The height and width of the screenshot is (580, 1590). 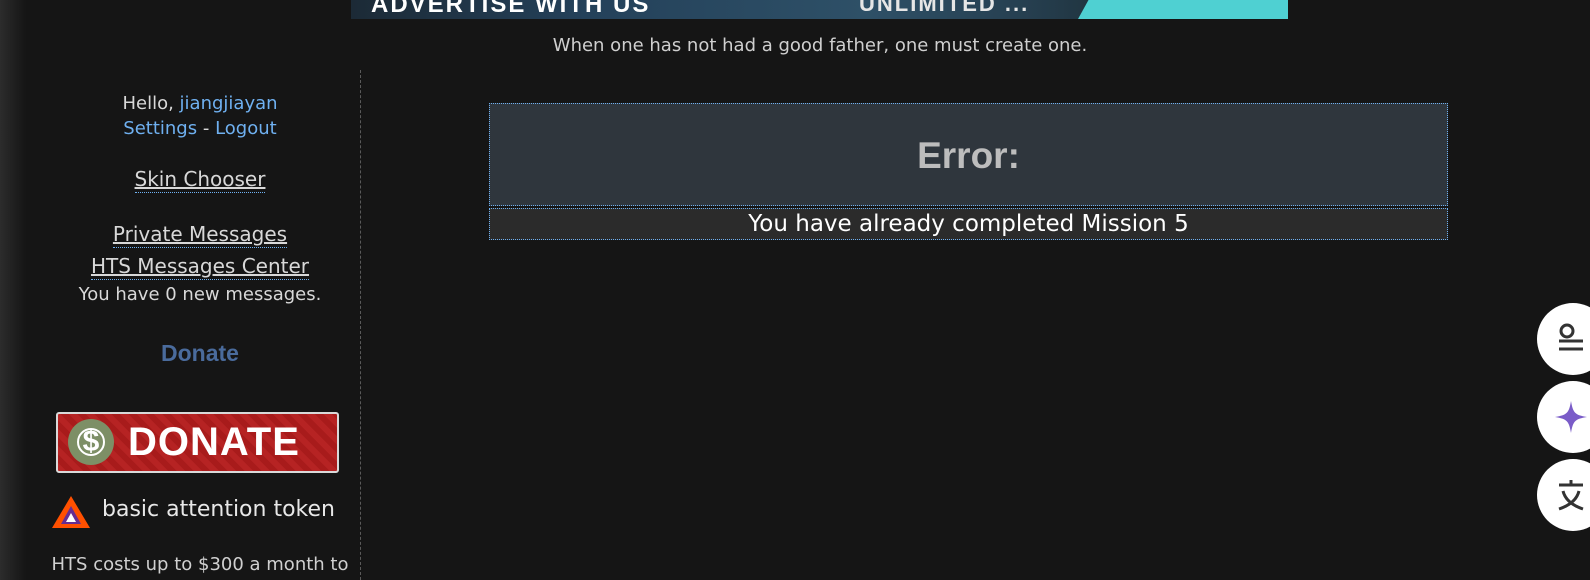 I want to click on translate-icon, so click(x=1571, y=495).